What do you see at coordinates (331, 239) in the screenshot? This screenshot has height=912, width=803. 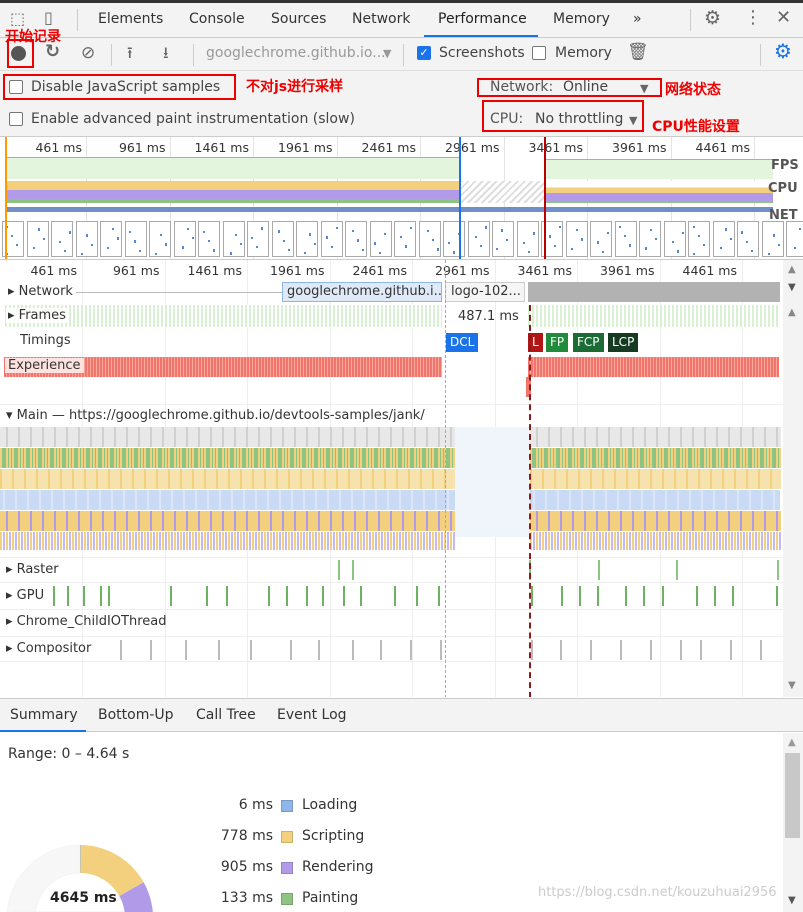 I see `screenshot-thumbnail` at bounding box center [331, 239].